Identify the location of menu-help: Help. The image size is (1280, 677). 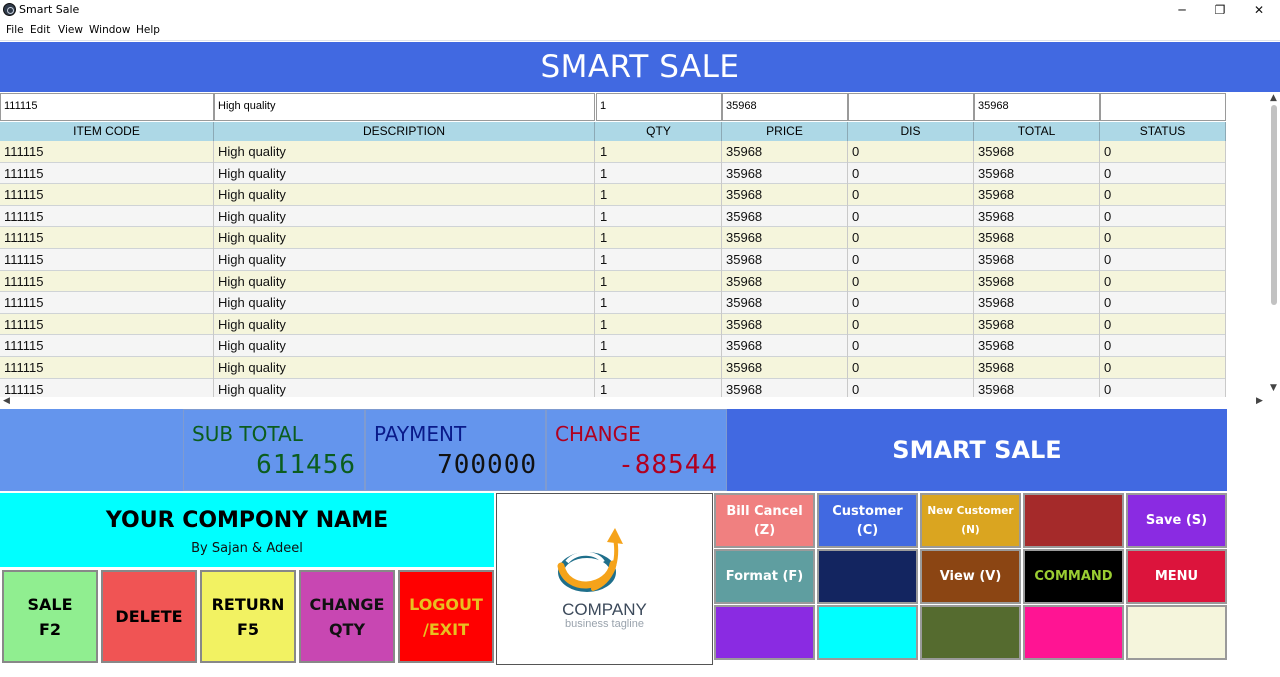
(148, 30).